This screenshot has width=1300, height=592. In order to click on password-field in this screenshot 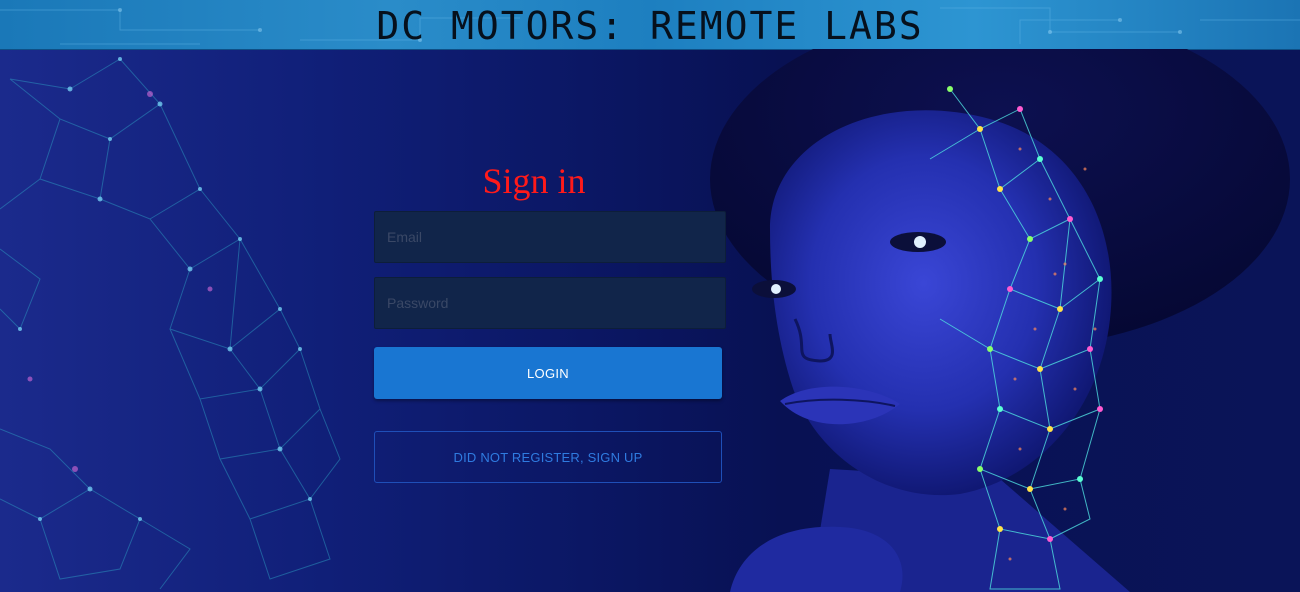, I will do `click(550, 303)`.